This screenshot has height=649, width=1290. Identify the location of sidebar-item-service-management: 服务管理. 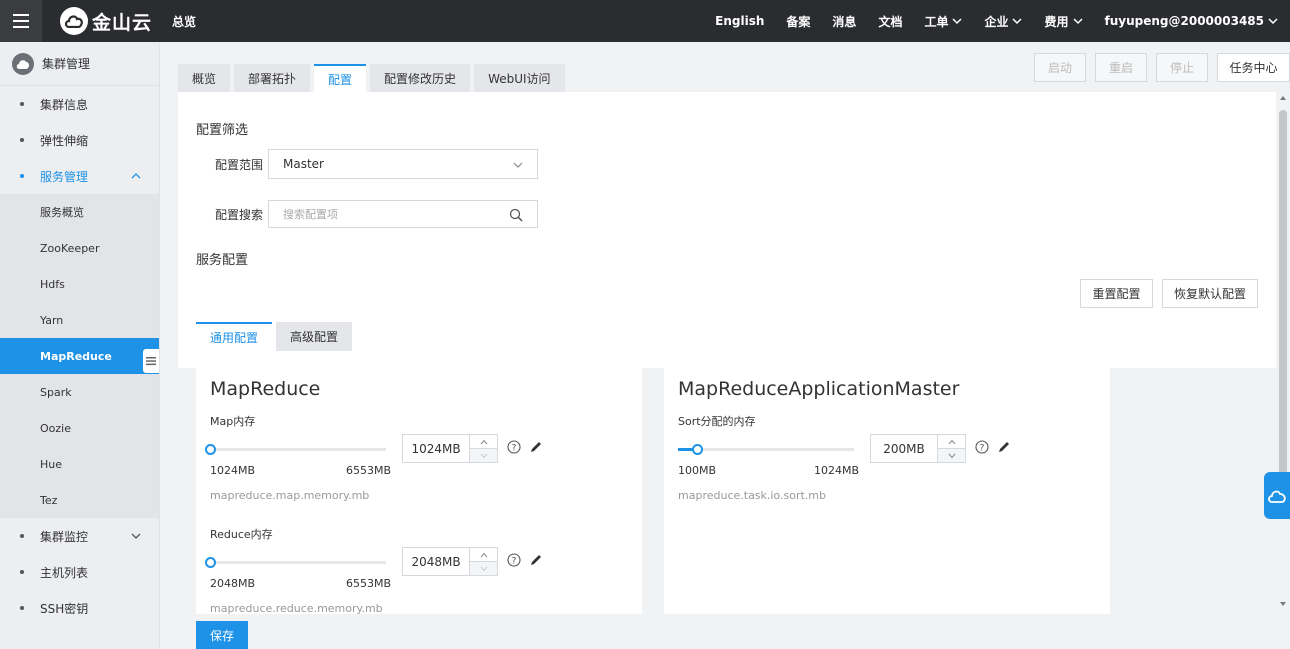
(79, 176).